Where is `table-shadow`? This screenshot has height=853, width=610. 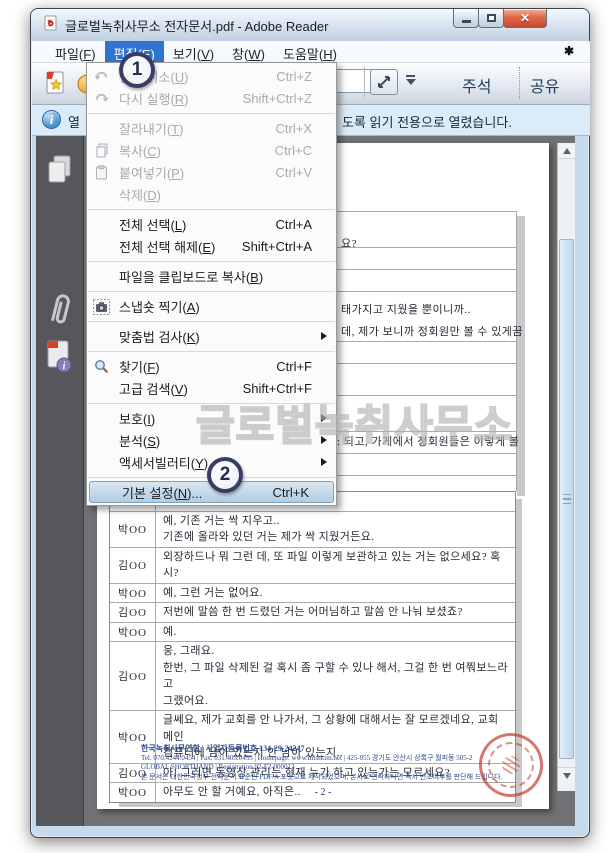 table-shadow is located at coordinates (521, 356).